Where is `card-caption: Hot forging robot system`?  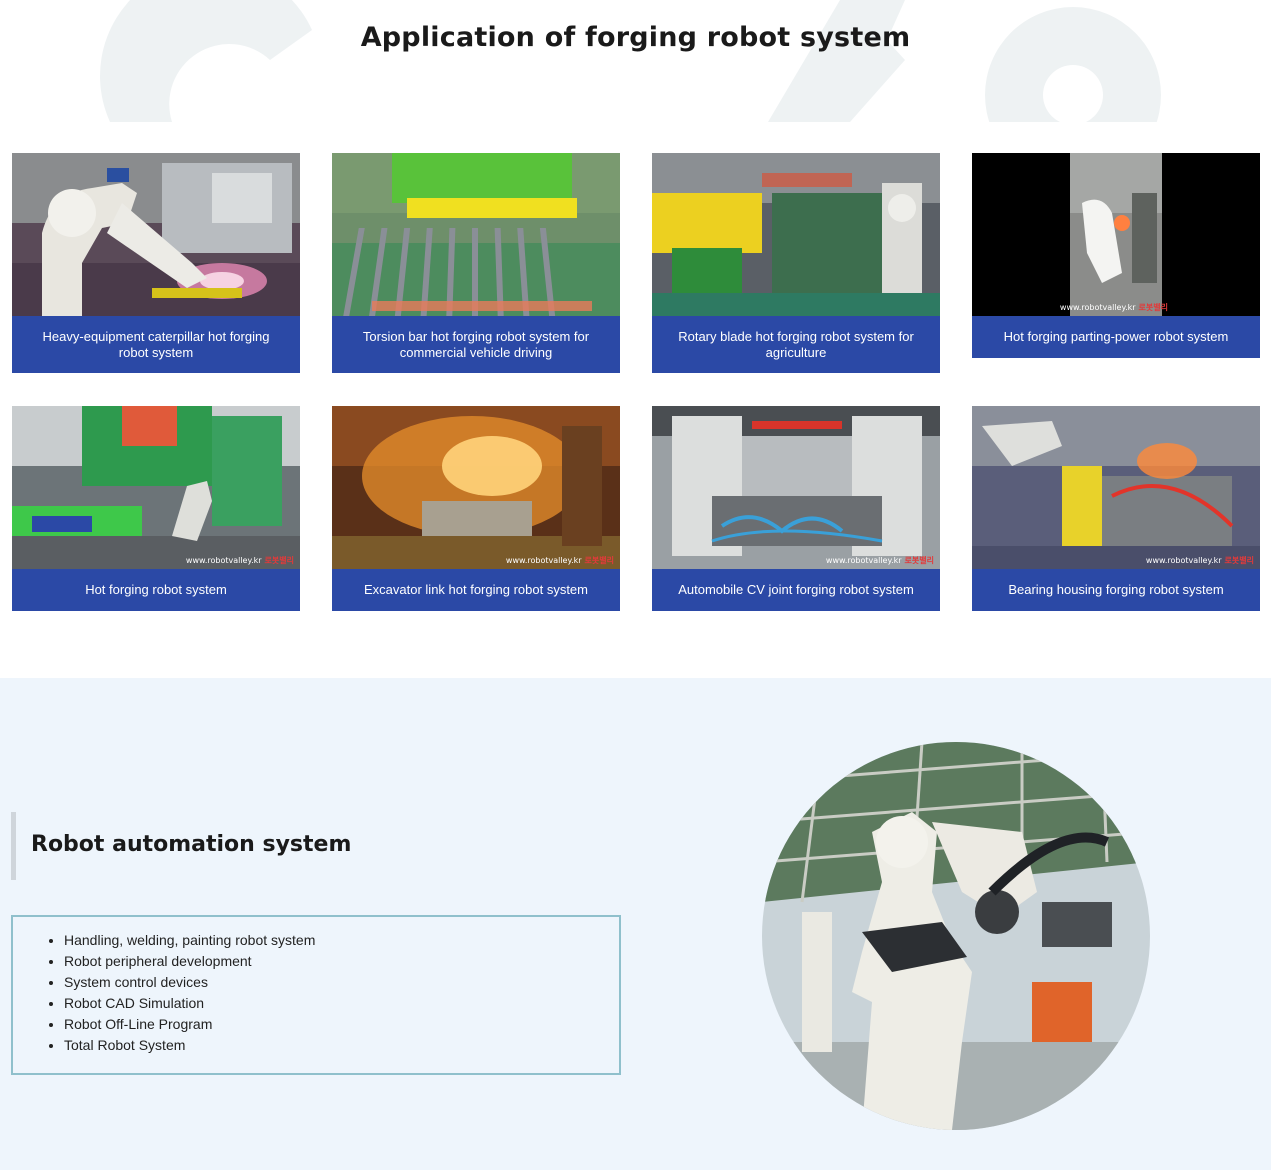 card-caption: Hot forging robot system is located at coordinates (156, 590).